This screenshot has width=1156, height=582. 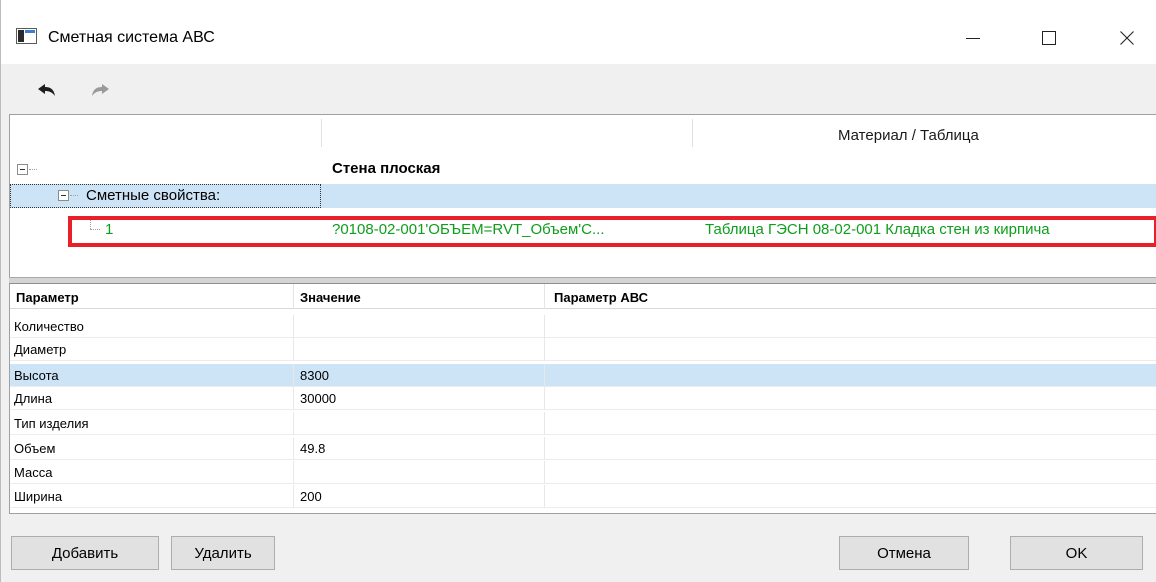 I want to click on cancel-button: Отмена, so click(x=904, y=553).